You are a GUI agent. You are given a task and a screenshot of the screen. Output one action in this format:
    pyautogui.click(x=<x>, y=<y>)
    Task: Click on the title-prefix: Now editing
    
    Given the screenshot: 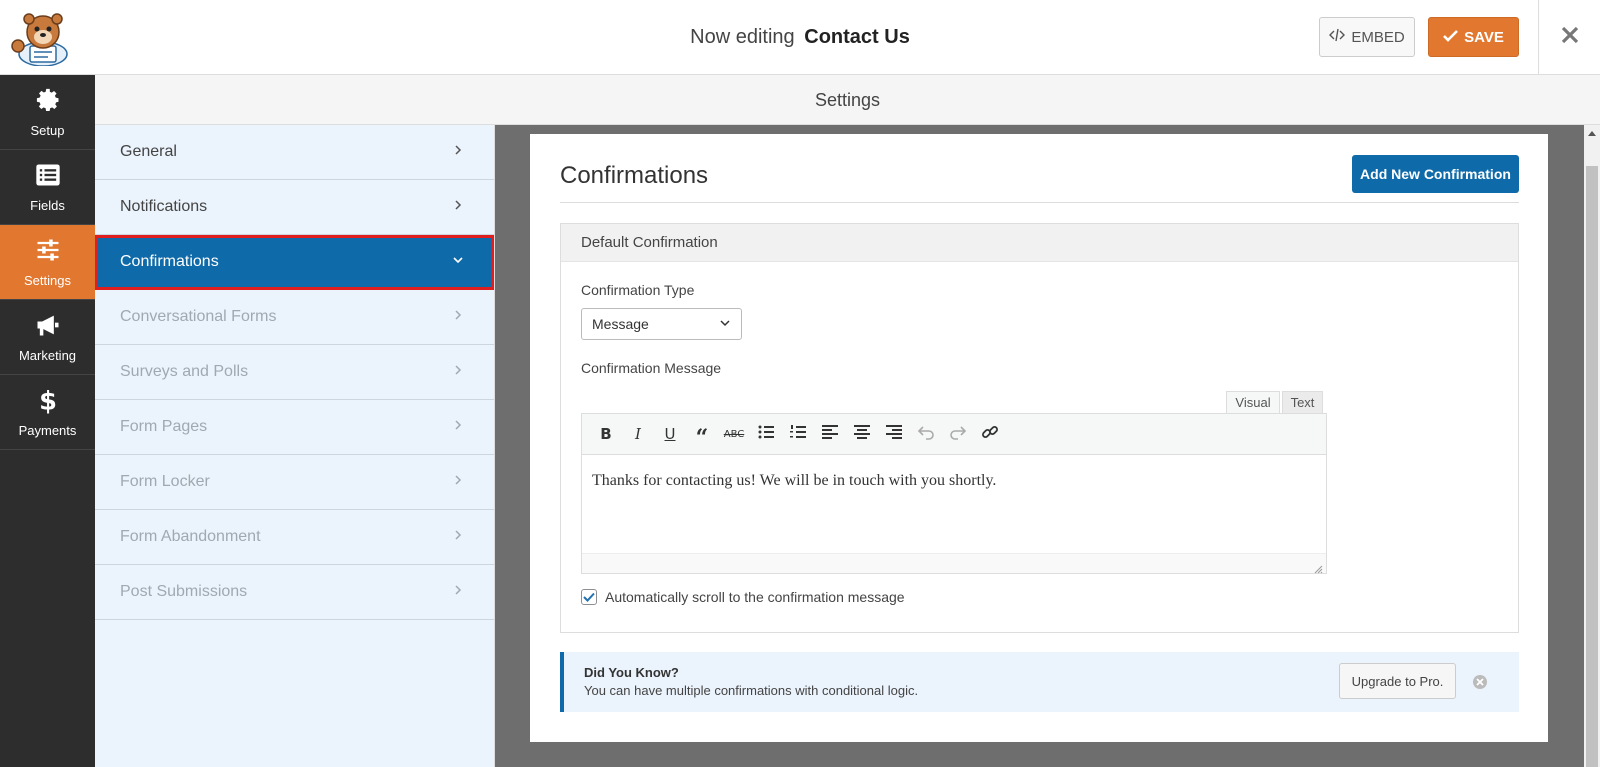 What is the action you would take?
    pyautogui.click(x=742, y=37)
    